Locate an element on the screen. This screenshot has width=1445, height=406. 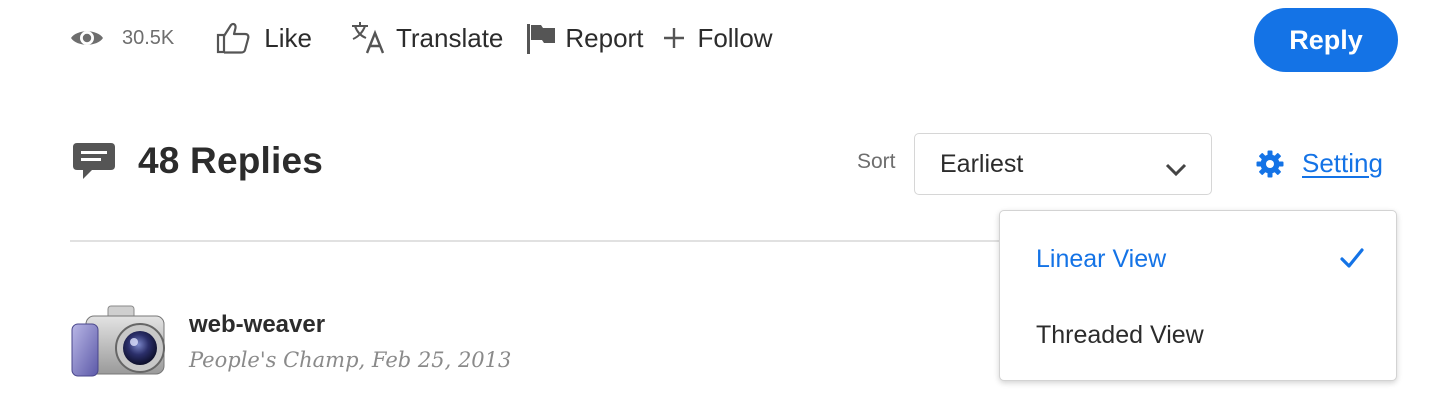
reply-button: Reply is located at coordinates (1326, 40).